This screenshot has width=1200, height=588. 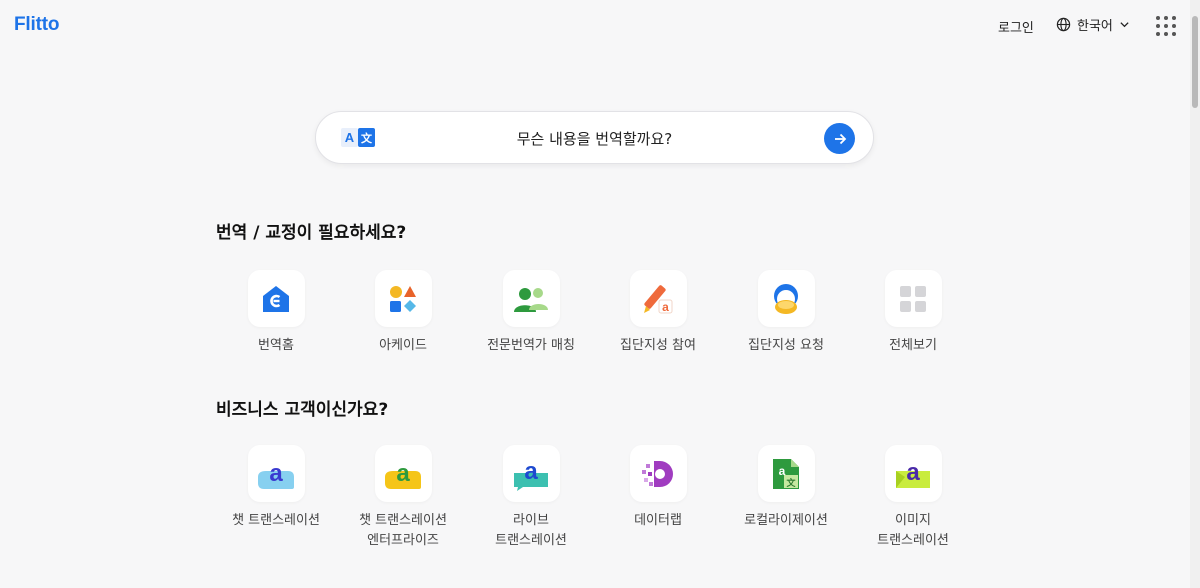 What do you see at coordinates (790, 483) in the screenshot?
I see `svg-text: 文` at bounding box center [790, 483].